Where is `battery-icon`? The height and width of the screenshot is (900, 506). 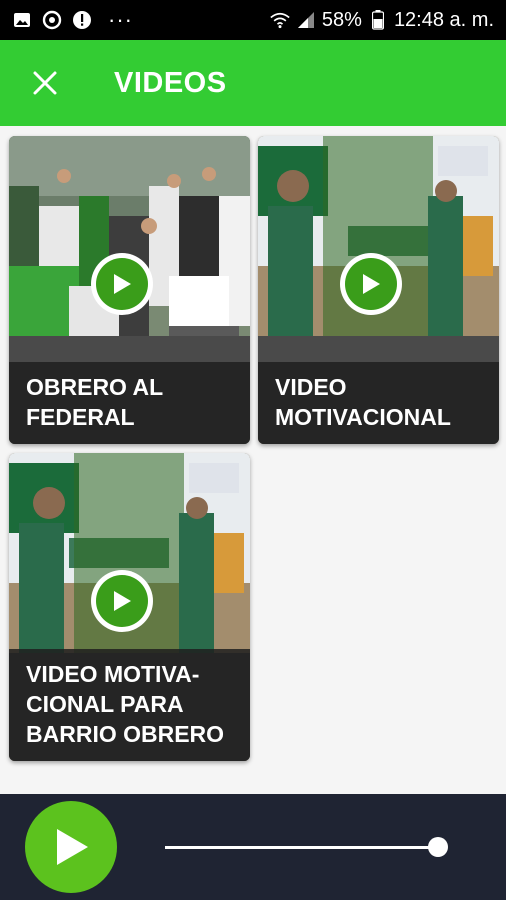 battery-icon is located at coordinates (378, 20).